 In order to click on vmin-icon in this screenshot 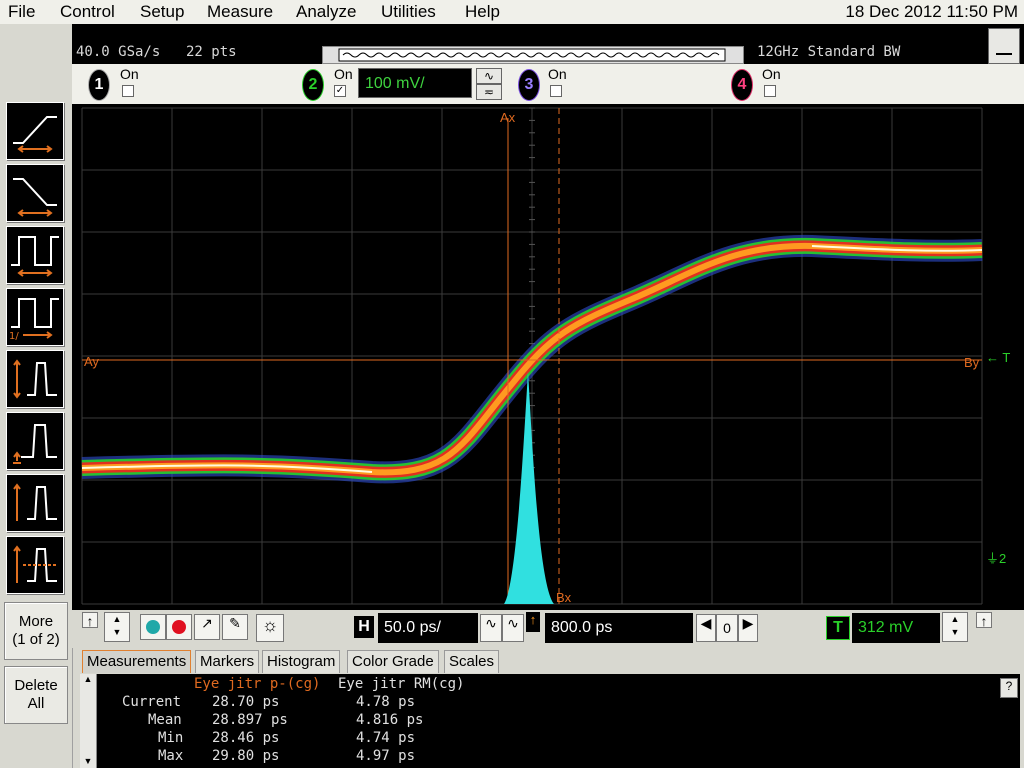, I will do `click(35, 502)`.